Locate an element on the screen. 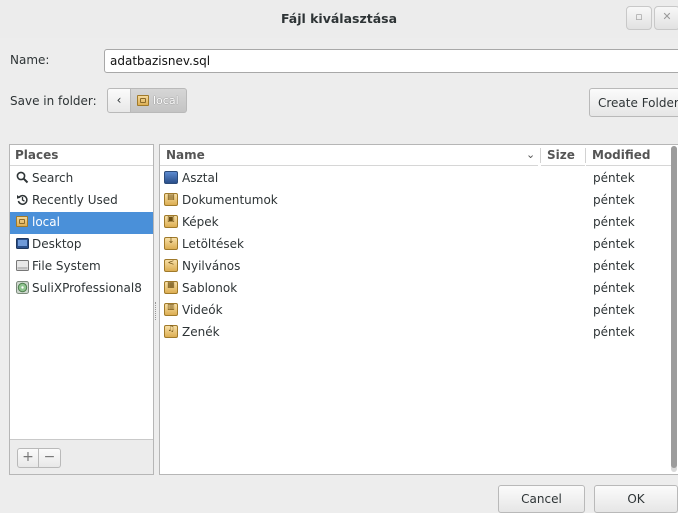  sort-chevron-down-icon: ⌄ is located at coordinates (531, 154).